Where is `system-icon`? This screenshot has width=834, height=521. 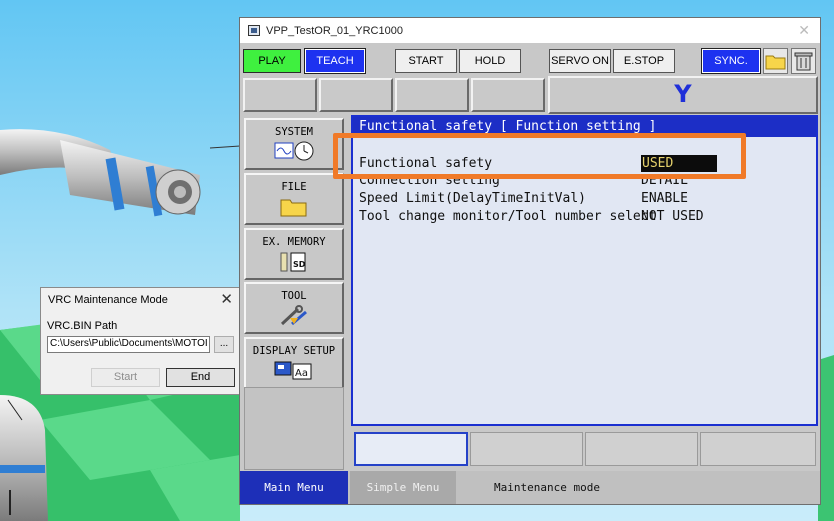 system-icon is located at coordinates (294, 151).